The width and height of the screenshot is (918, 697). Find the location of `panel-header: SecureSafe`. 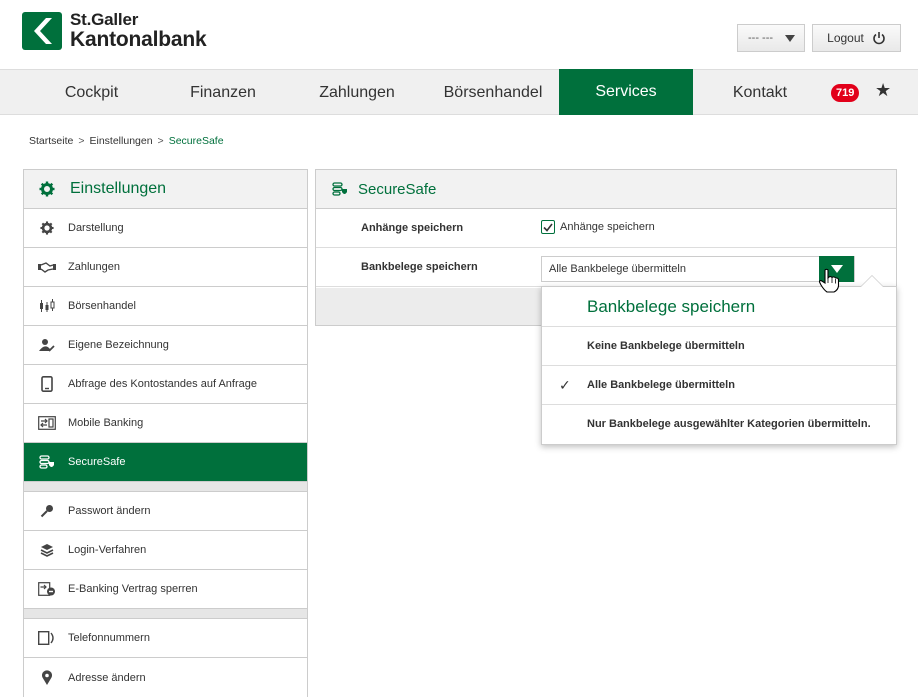

panel-header: SecureSafe is located at coordinates (606, 189).